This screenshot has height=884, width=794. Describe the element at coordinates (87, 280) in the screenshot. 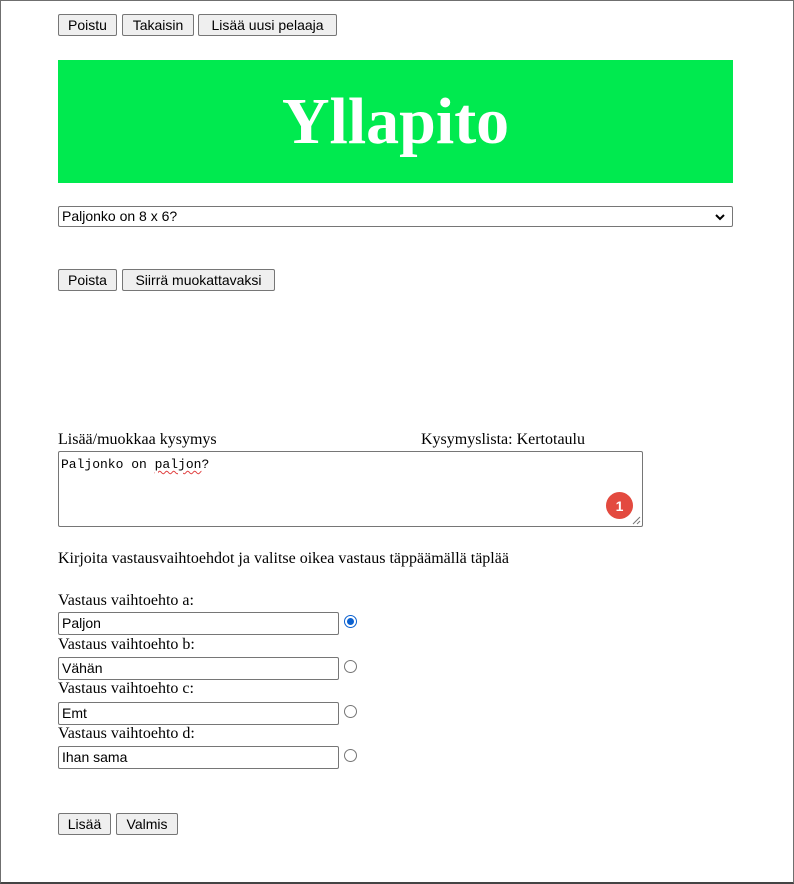

I see `delete-question-button: Poista` at that location.